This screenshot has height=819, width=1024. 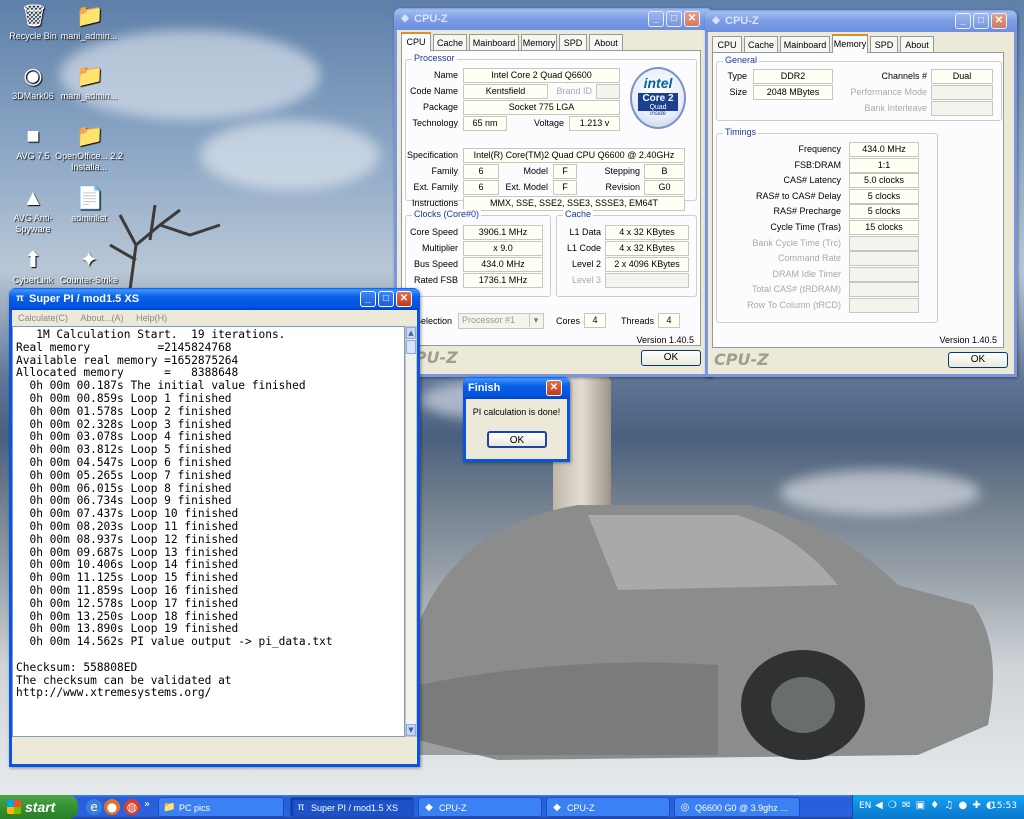 I want to click on desktop-icon-label: AVG 7.5, so click(x=33, y=156).